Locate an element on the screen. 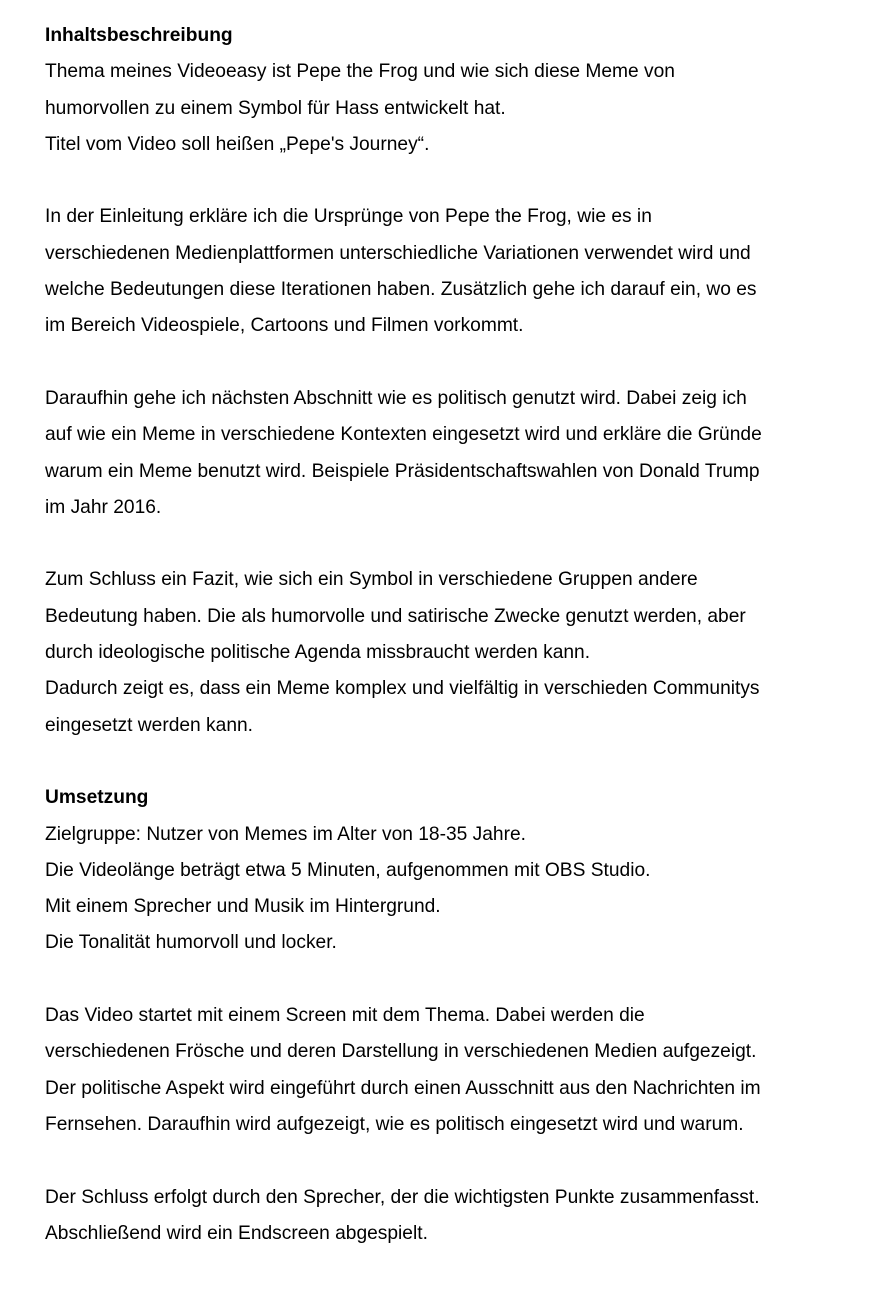 This screenshot has height=1303, width=890. section-heading-umsetzung: Umsetzung is located at coordinates (97, 798).